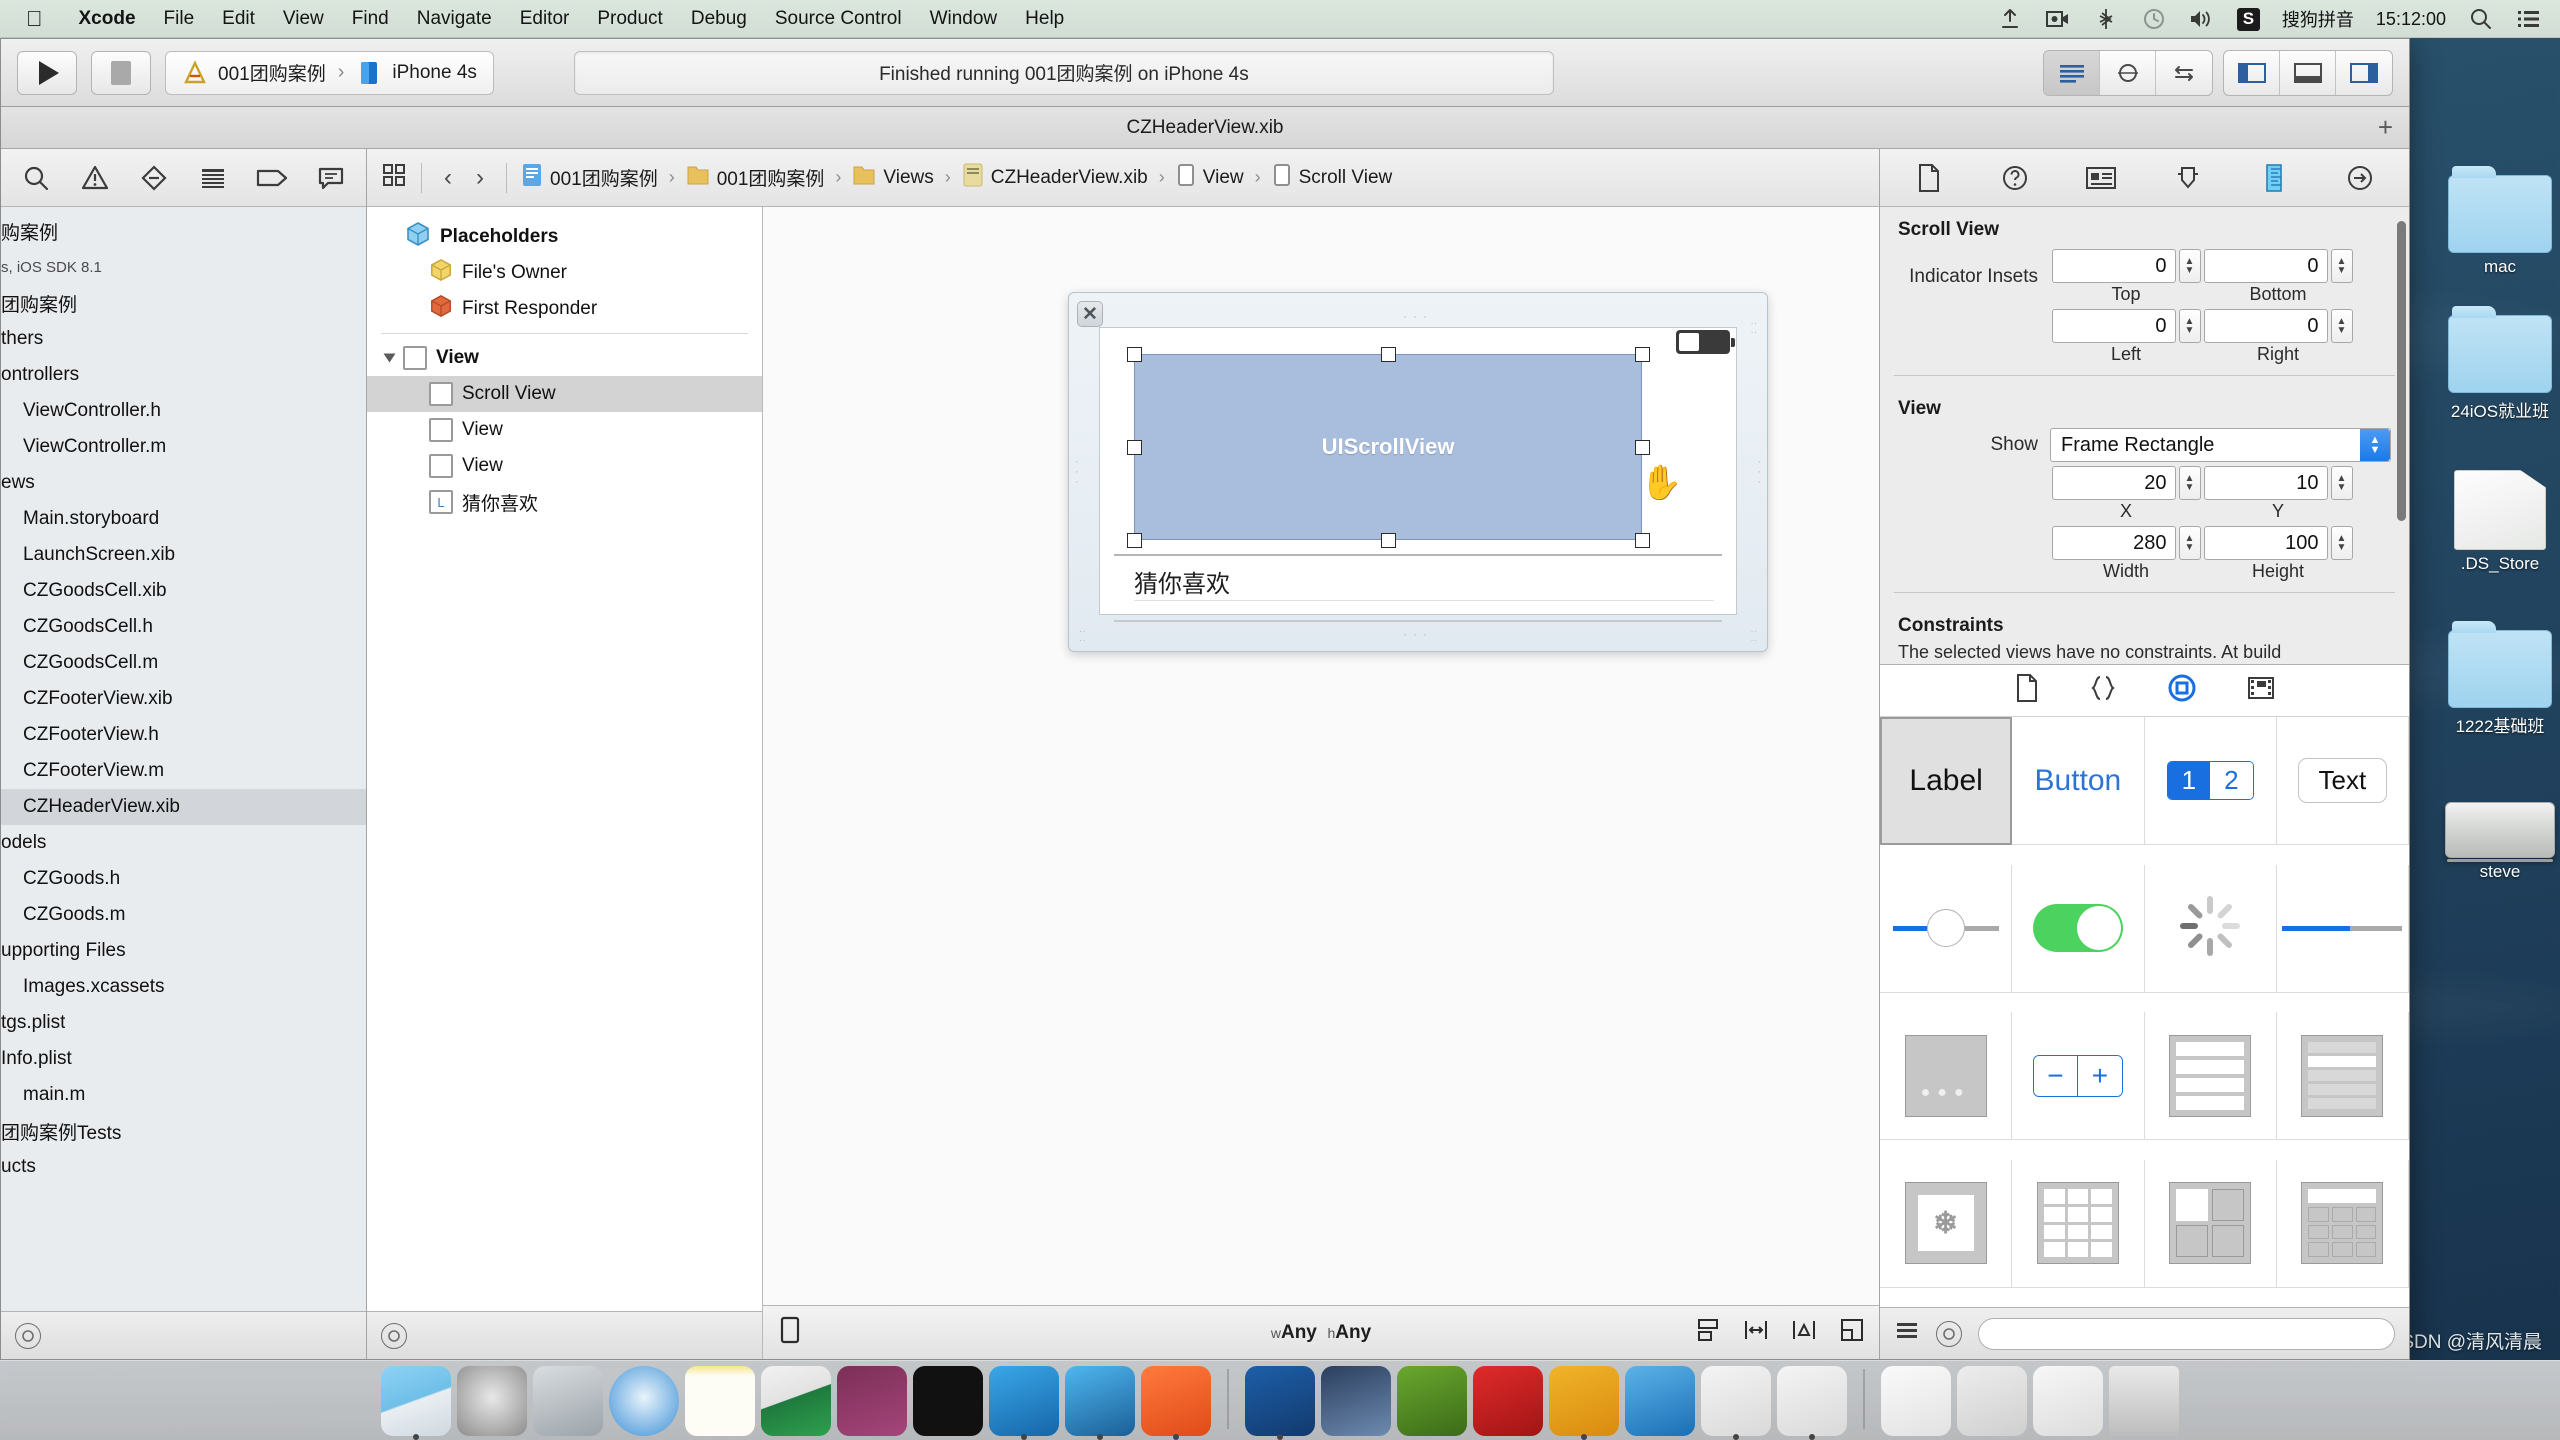  I want to click on go-back-button: ‹, so click(448, 178).